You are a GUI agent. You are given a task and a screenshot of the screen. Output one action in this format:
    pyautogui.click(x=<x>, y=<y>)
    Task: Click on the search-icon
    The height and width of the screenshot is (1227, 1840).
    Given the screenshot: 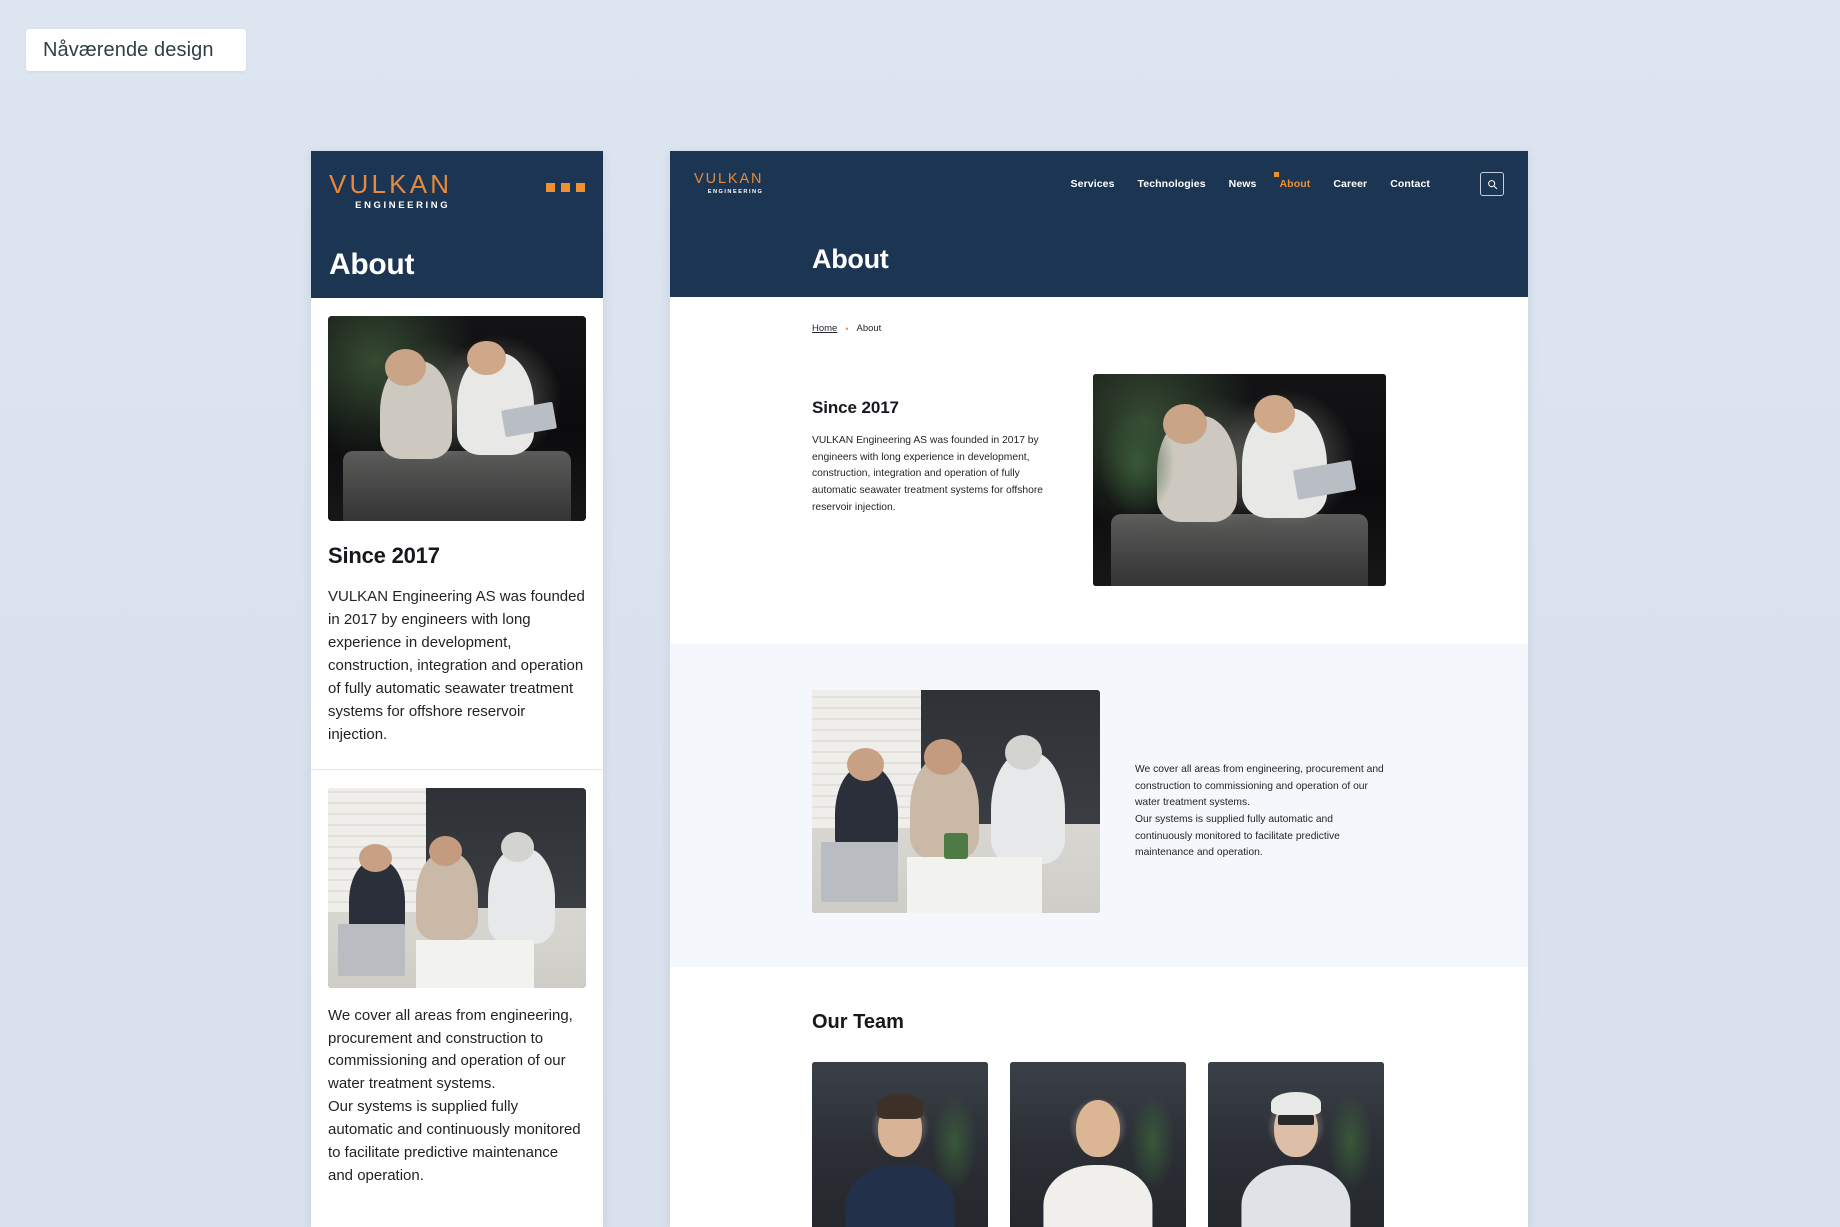 What is the action you would take?
    pyautogui.click(x=1492, y=184)
    